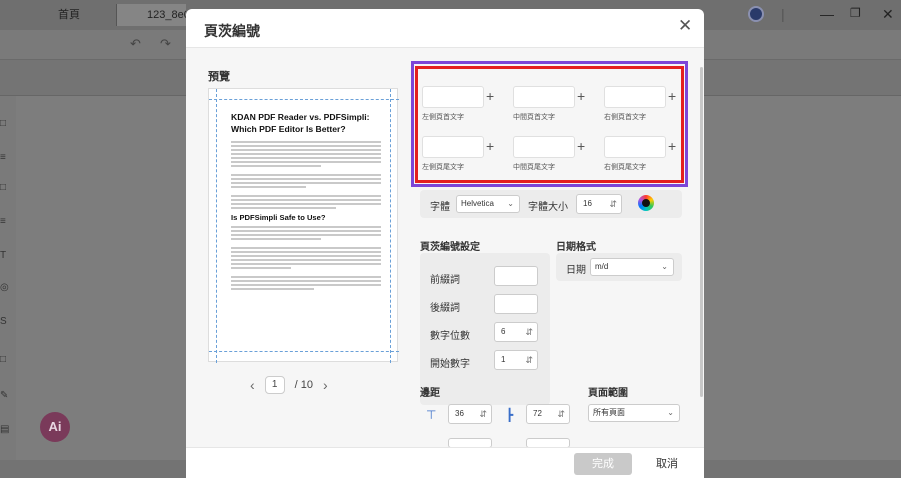  Describe the element at coordinates (289, 385) in the screenshot. I see `page-navigator: ‹ 1 / 10 ›` at that location.